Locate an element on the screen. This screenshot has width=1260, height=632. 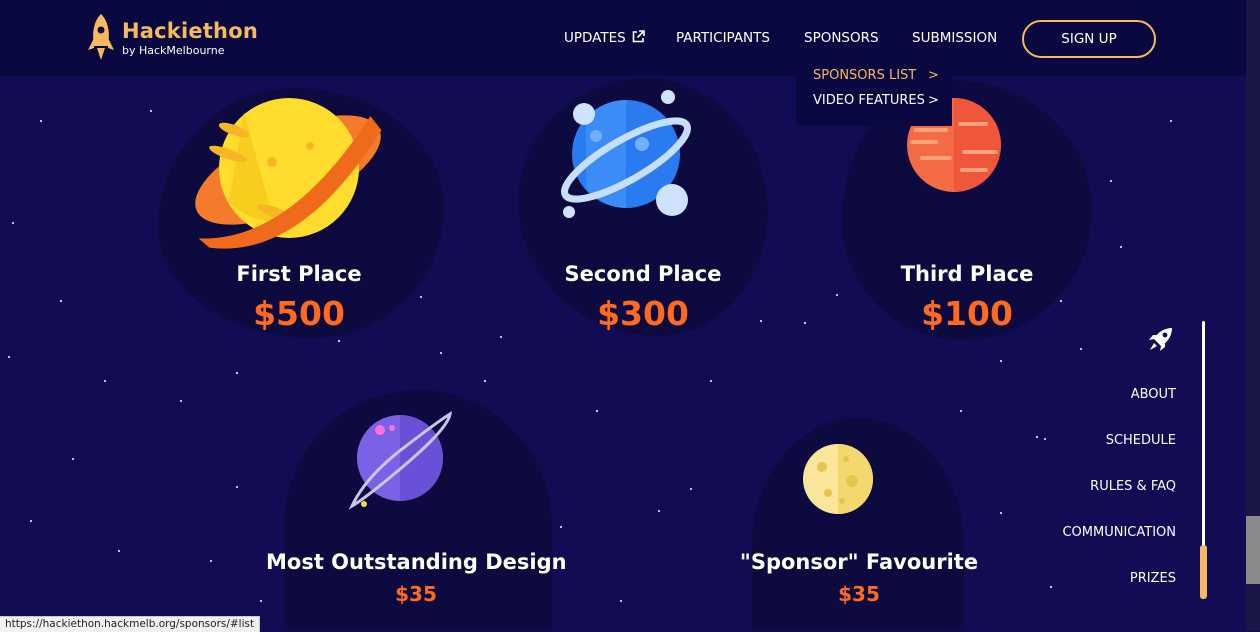
prize-amount-second: $300 is located at coordinates (643, 313).